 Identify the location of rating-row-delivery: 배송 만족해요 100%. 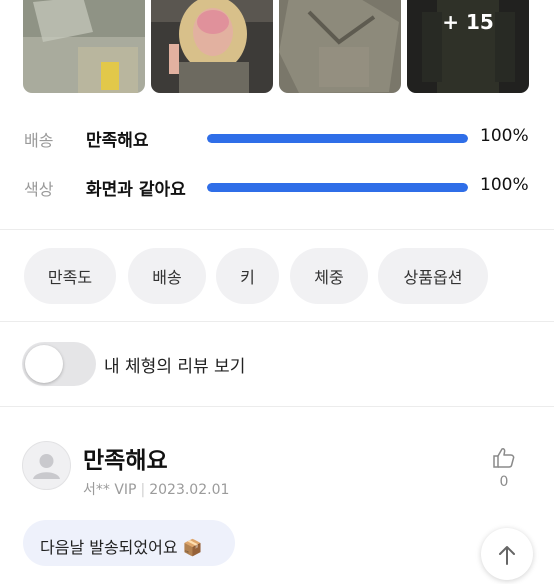
(277, 138).